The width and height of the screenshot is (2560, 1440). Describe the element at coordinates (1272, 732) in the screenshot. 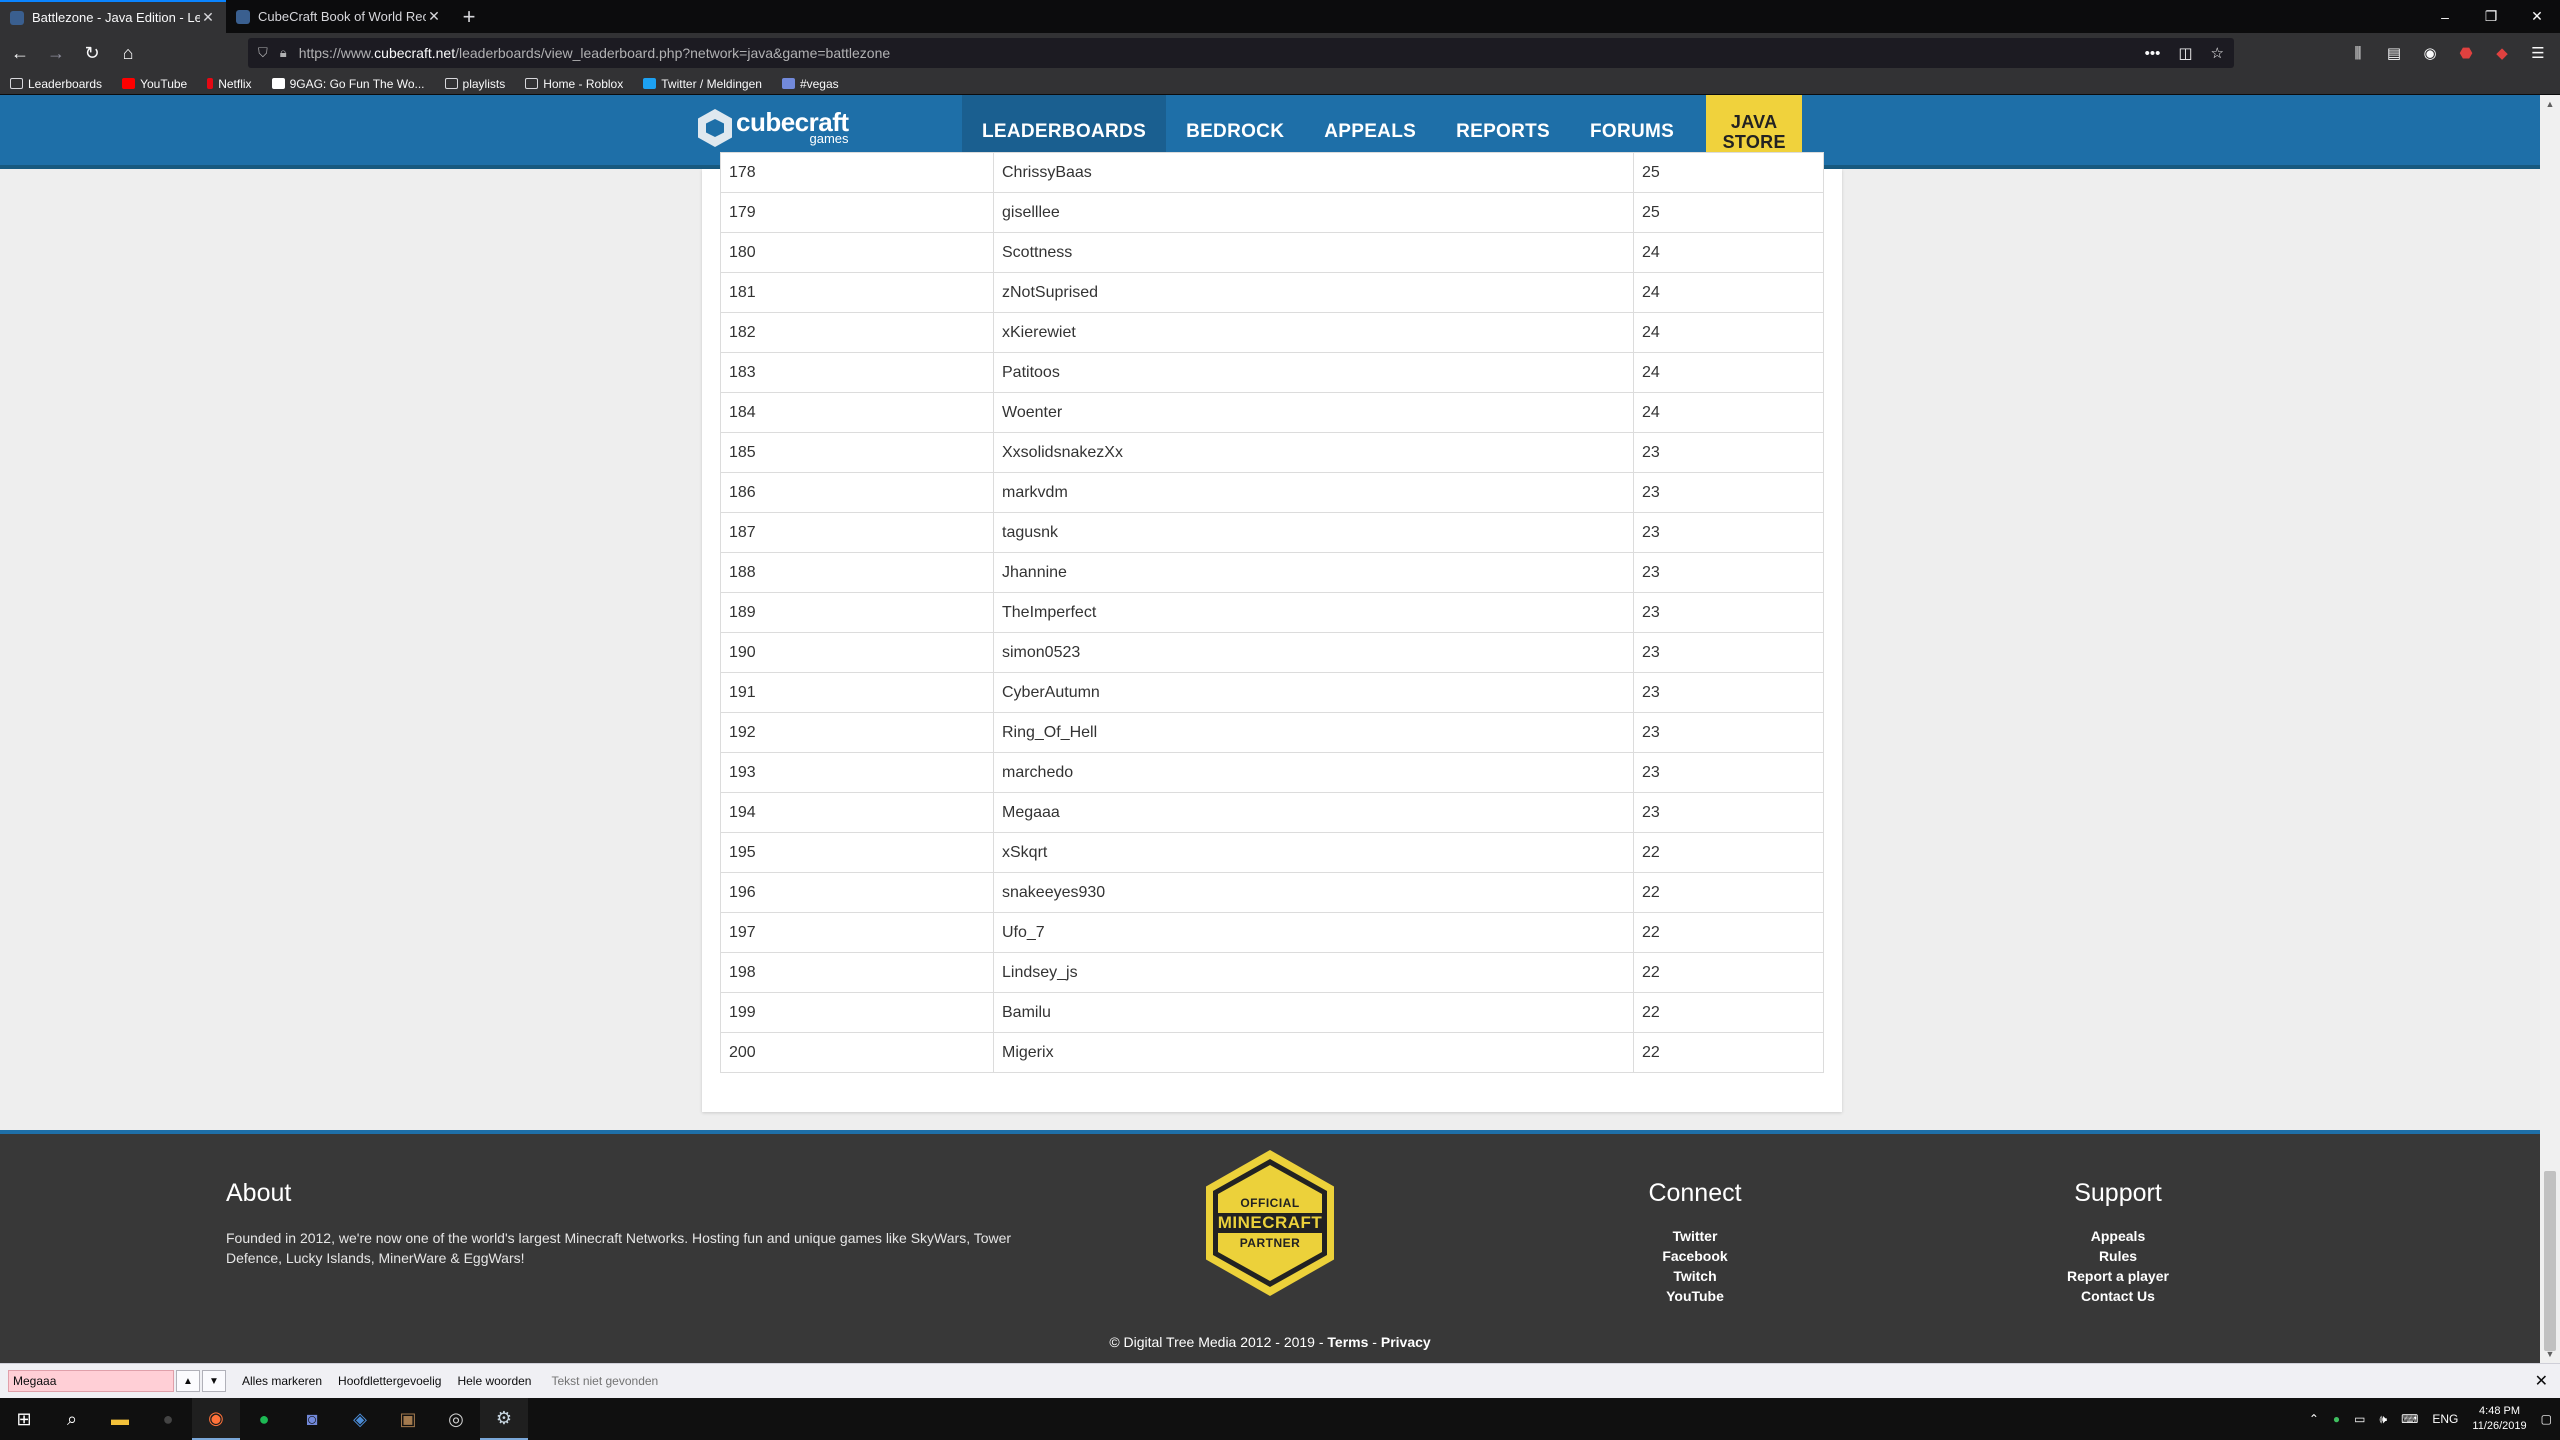

I see `table-row: 192 Ring_Of_Hell 23` at that location.